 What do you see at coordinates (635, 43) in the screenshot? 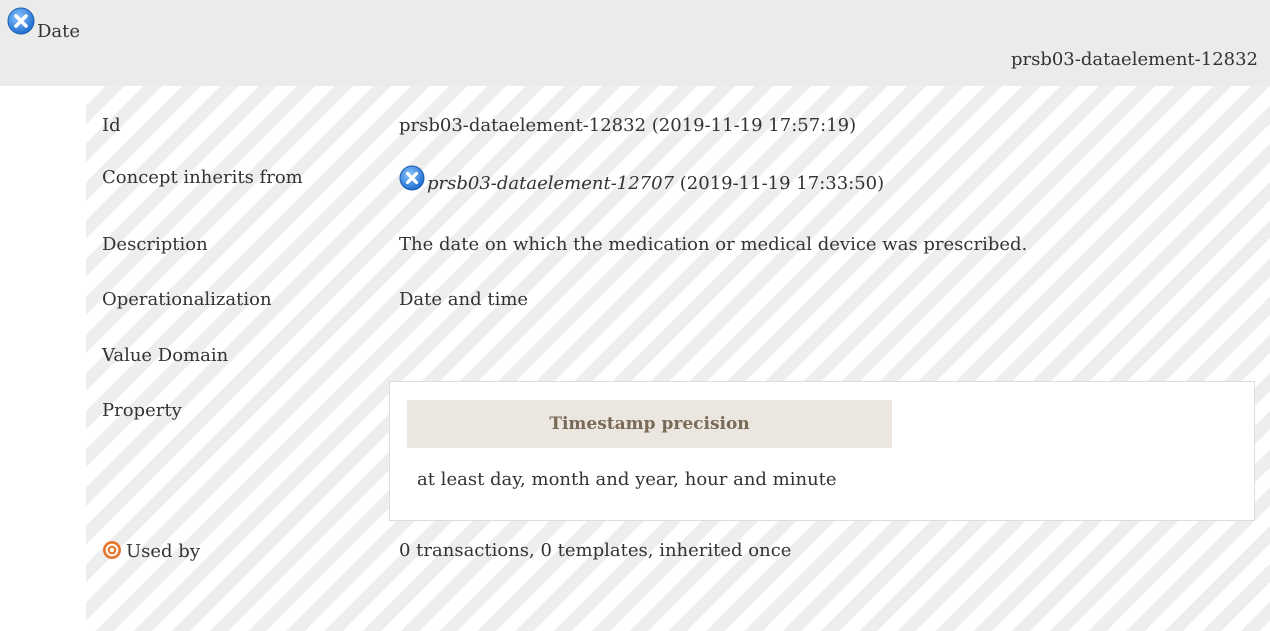
I see `concept-header: Date prsb03-dataelement-12832` at bounding box center [635, 43].